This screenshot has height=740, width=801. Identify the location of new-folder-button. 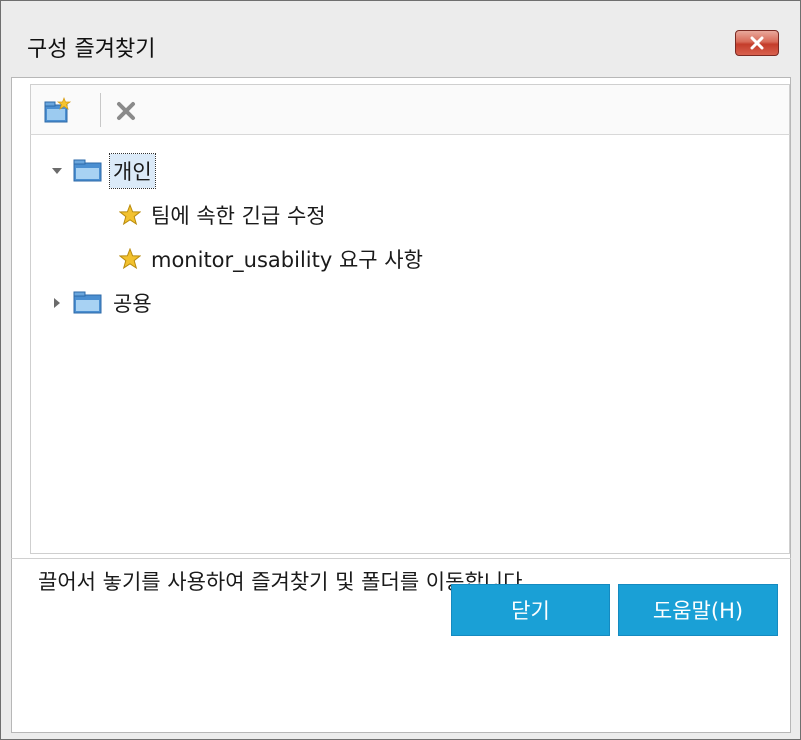
(57, 111).